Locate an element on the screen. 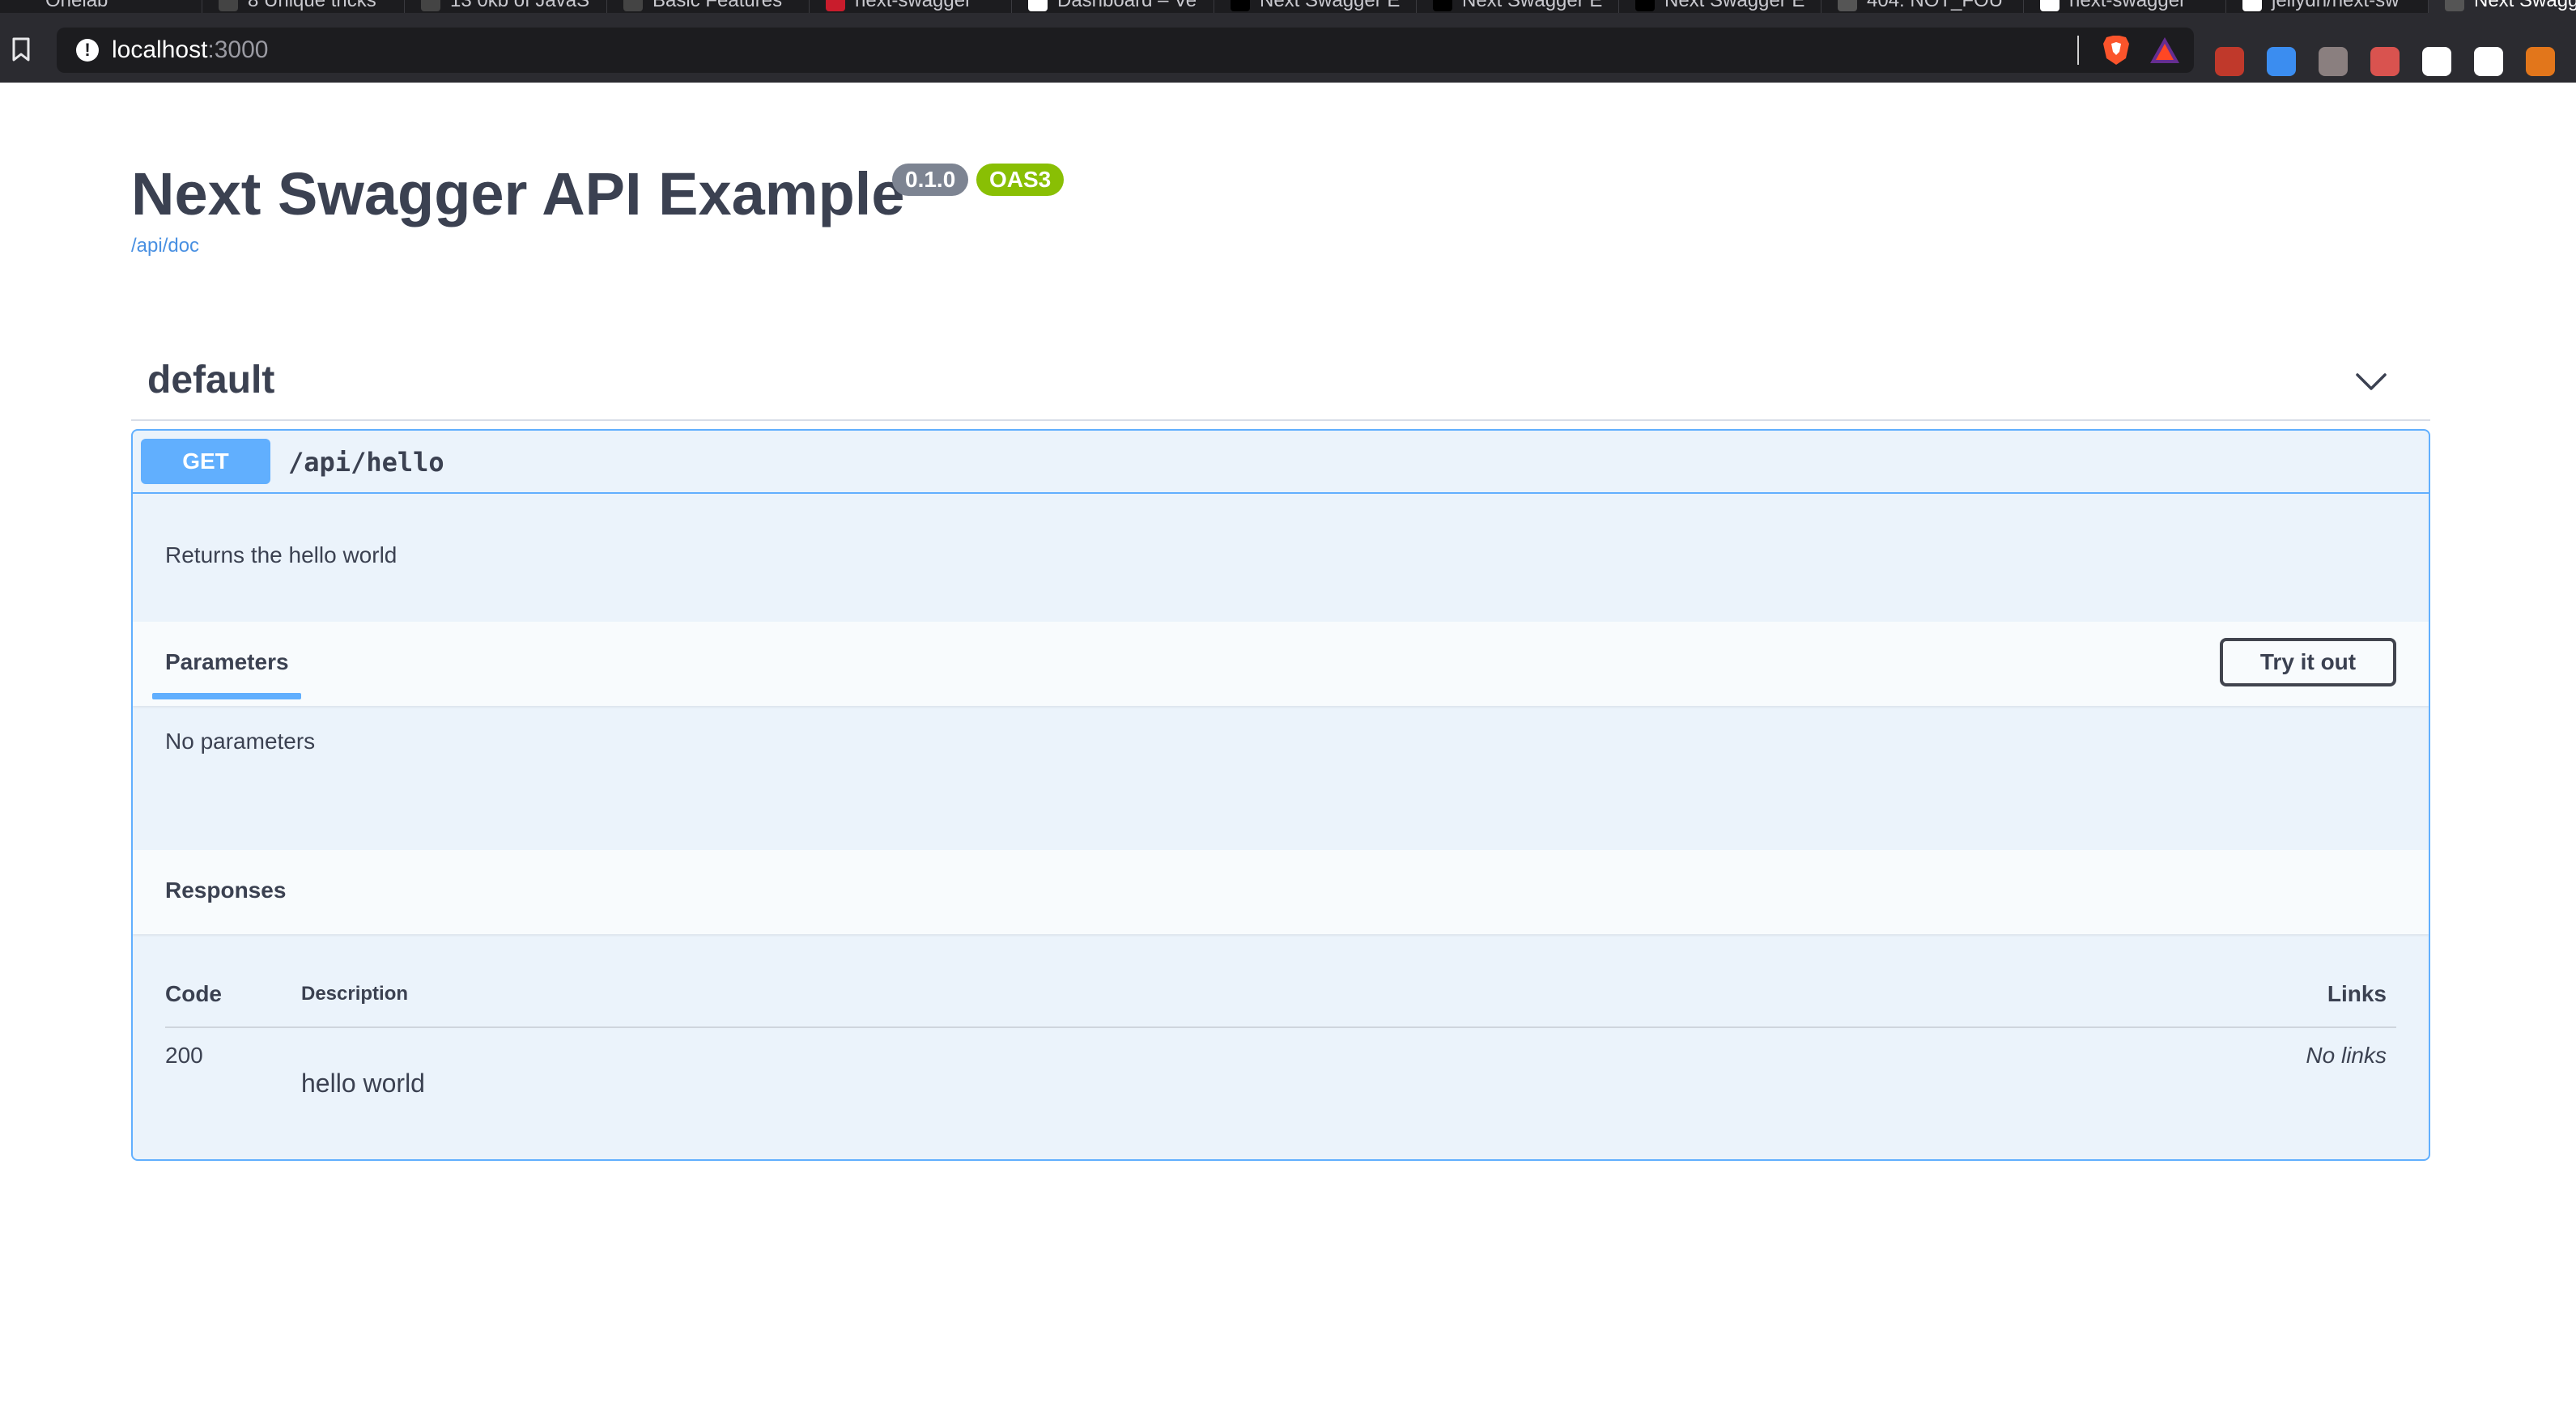 Image resolution: width=2576 pixels, height=1428 pixels. tag-title: default is located at coordinates (211, 381).